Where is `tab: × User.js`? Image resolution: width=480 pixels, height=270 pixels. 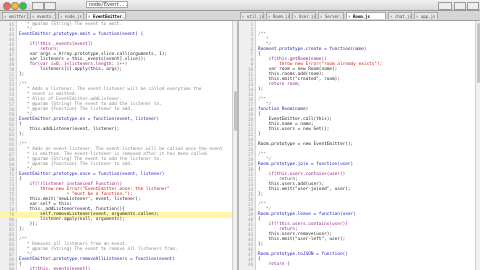
tab: × User.js is located at coordinates (304, 15).